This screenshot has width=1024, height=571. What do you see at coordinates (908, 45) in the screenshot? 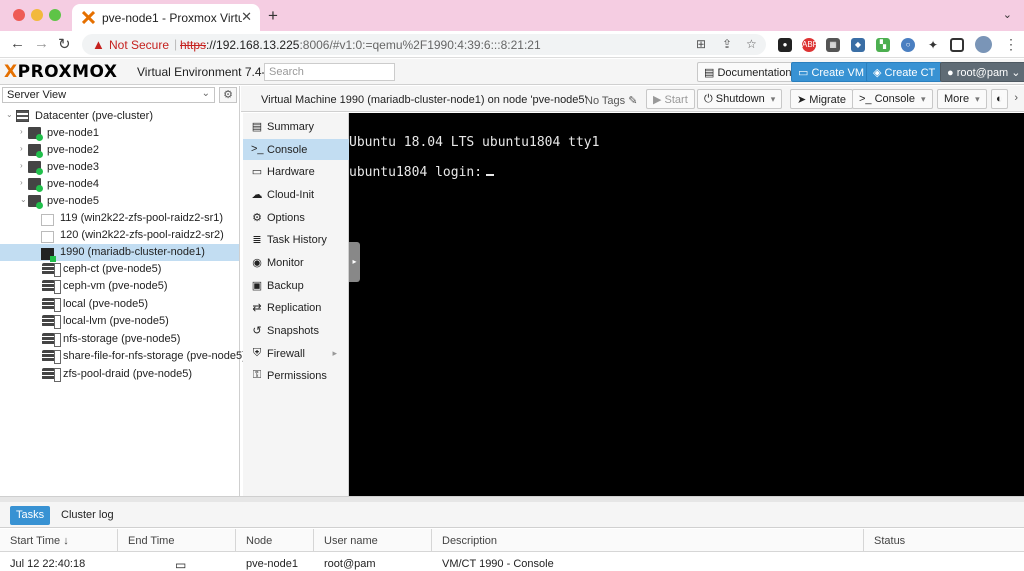
I see `circle-extension-icon: ○` at bounding box center [908, 45].